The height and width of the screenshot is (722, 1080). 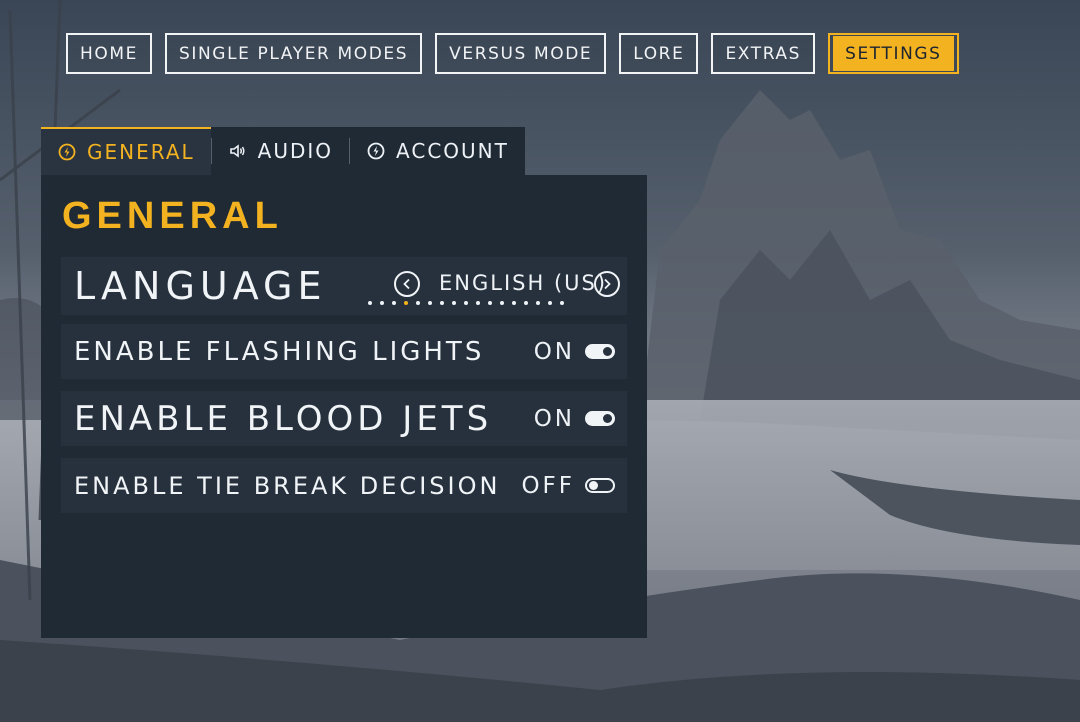 I want to click on tab-account: ACCOUNT, so click(x=437, y=151).